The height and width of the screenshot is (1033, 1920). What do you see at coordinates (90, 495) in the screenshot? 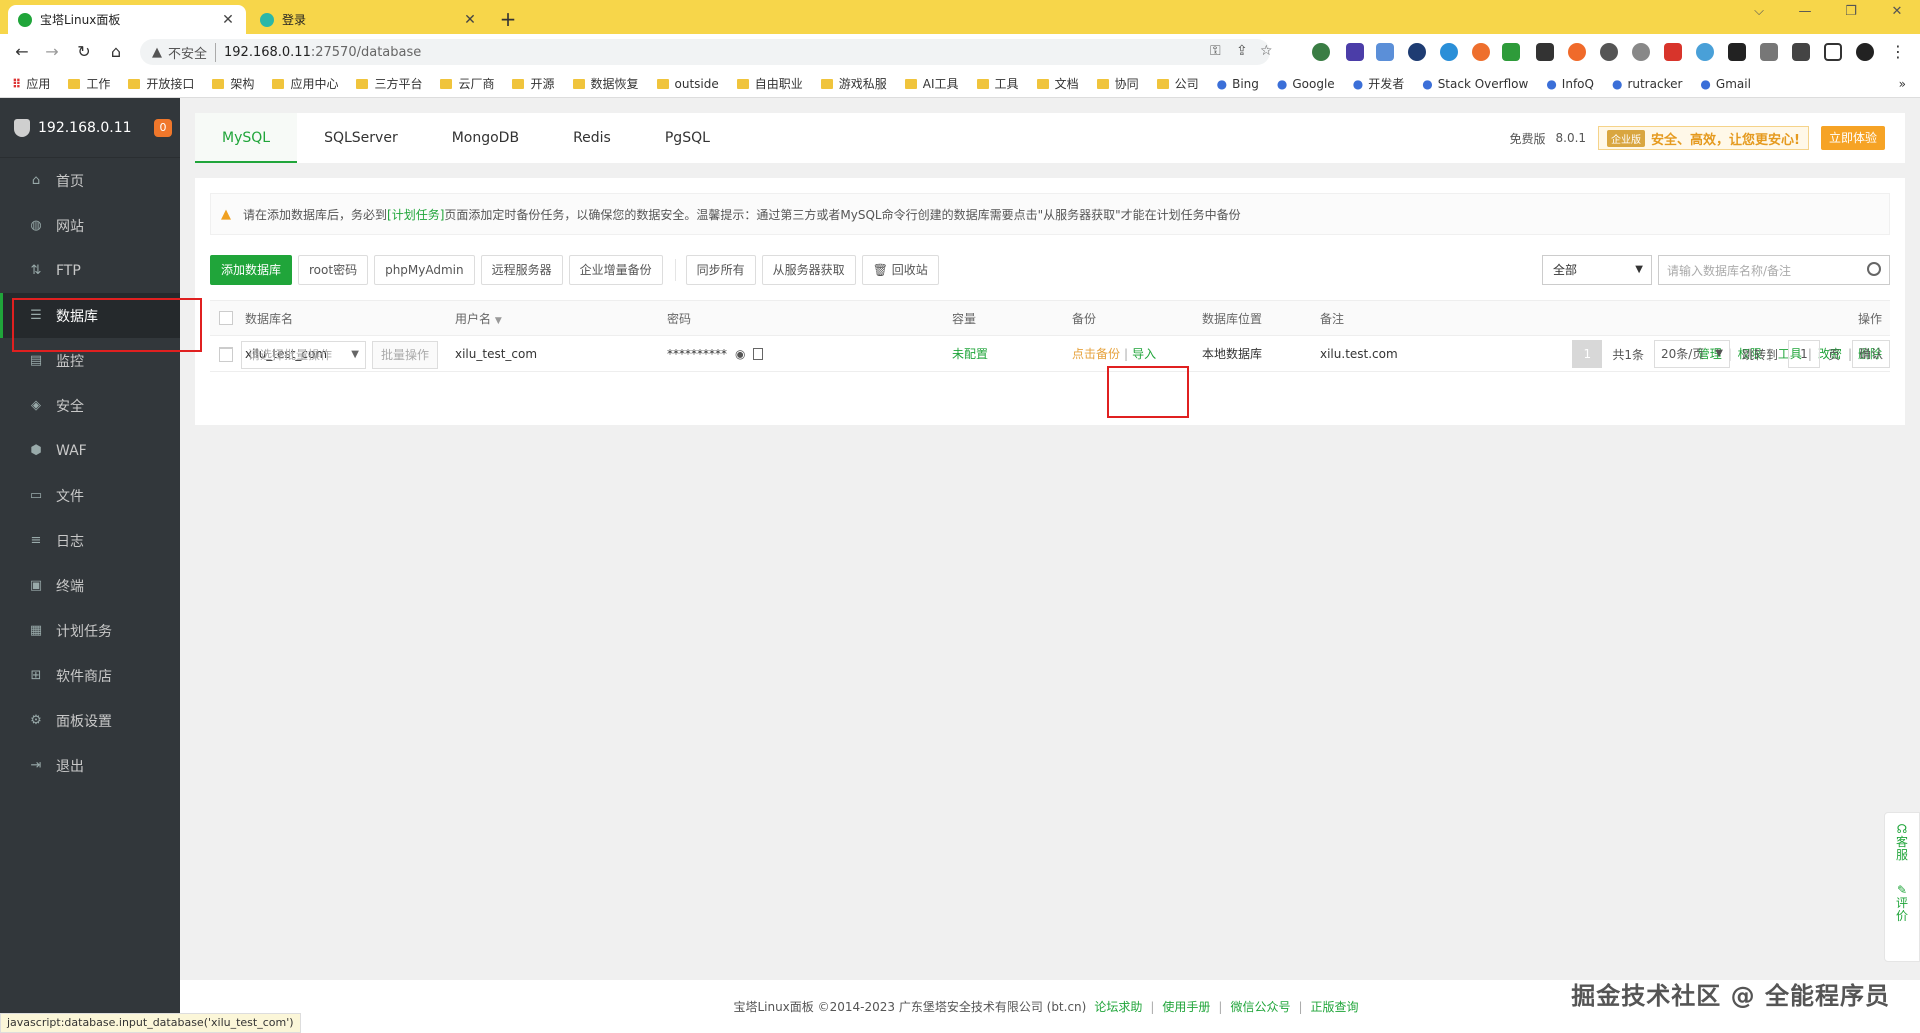
I see `sidebar-item-folder: ▭ 文件` at bounding box center [90, 495].